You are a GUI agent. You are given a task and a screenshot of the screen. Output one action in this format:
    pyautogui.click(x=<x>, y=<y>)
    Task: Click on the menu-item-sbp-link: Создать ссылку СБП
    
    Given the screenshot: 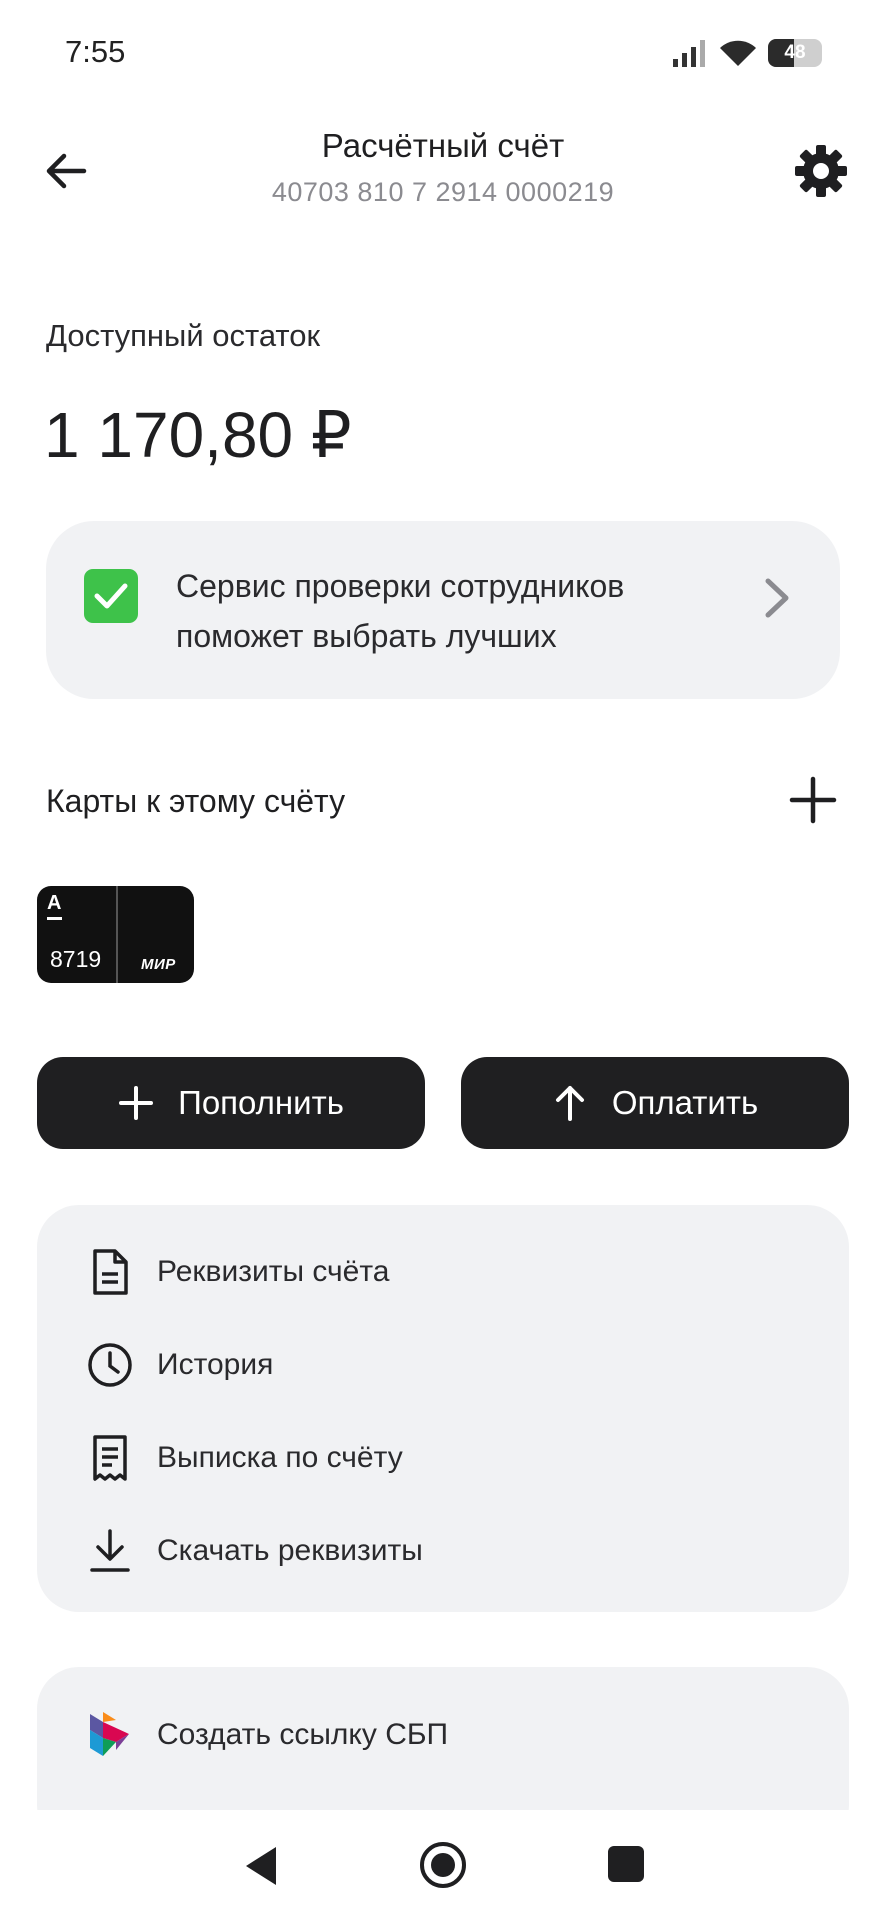 What is the action you would take?
    pyautogui.click(x=266, y=1735)
    